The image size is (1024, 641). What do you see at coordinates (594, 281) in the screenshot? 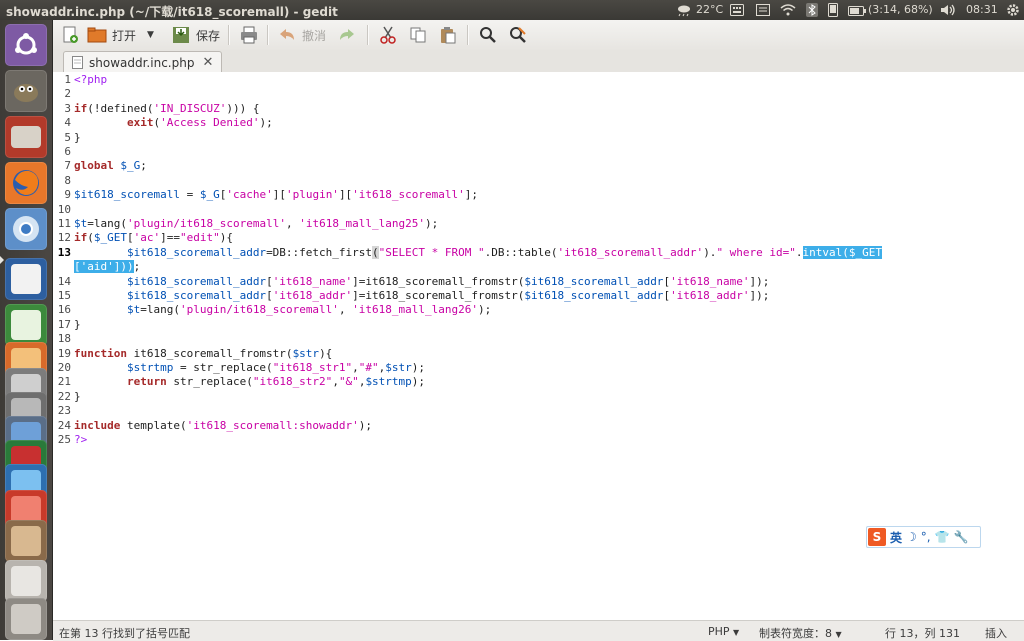
I see `code-token: $it618_scoremall_addr` at bounding box center [594, 281].